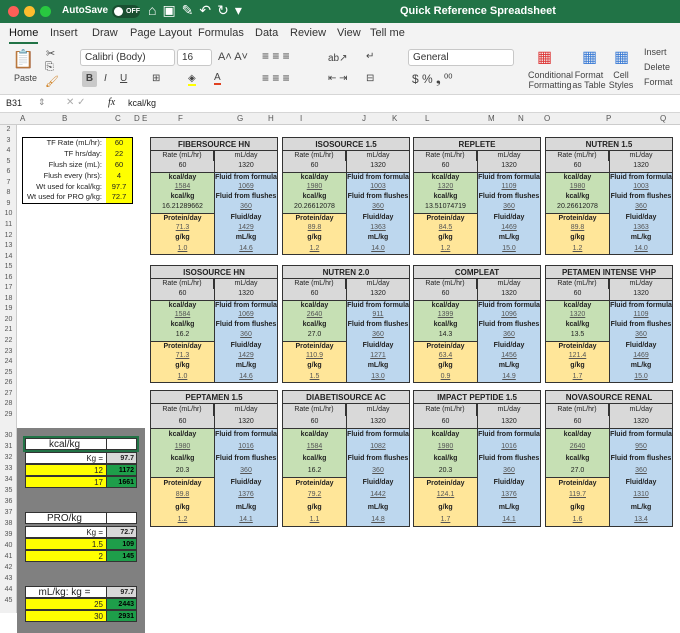 This screenshot has width=680, height=633. What do you see at coordinates (314, 315) in the screenshot?
I see `kcal-day-value: 2640` at bounding box center [314, 315].